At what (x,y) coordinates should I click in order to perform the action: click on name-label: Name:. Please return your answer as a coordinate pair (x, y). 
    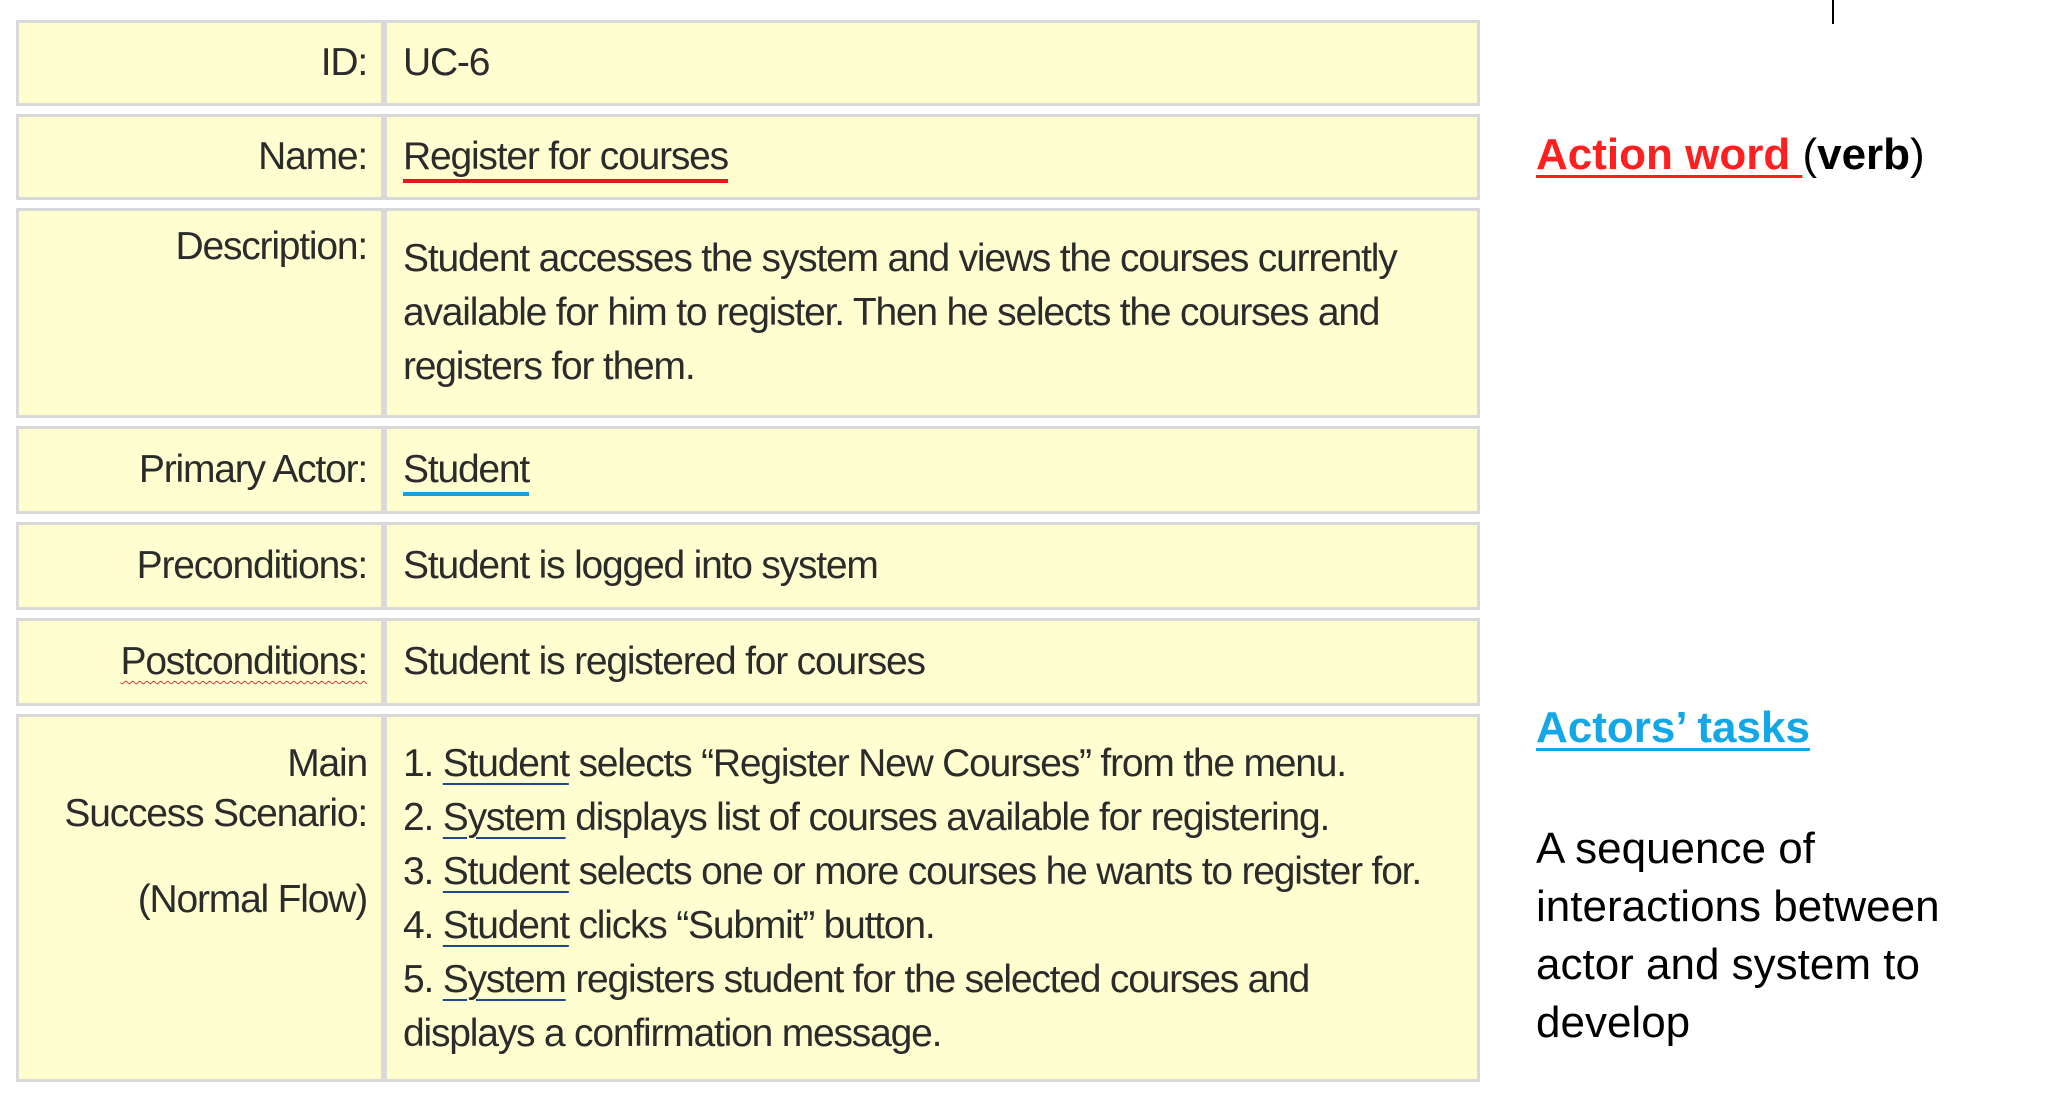
    Looking at the image, I should click on (200, 157).